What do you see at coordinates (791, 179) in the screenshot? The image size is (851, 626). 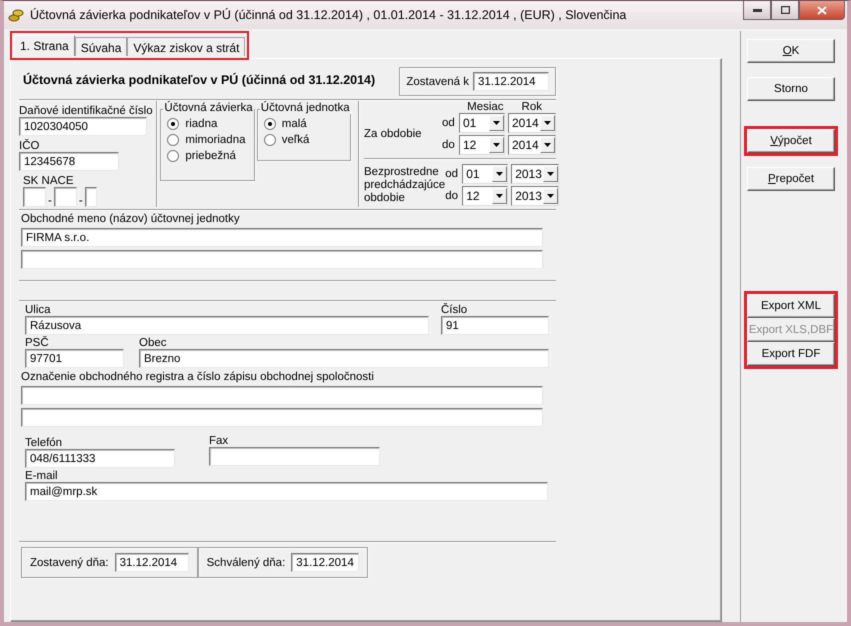 I see `dialog-button: Prepočet` at bounding box center [791, 179].